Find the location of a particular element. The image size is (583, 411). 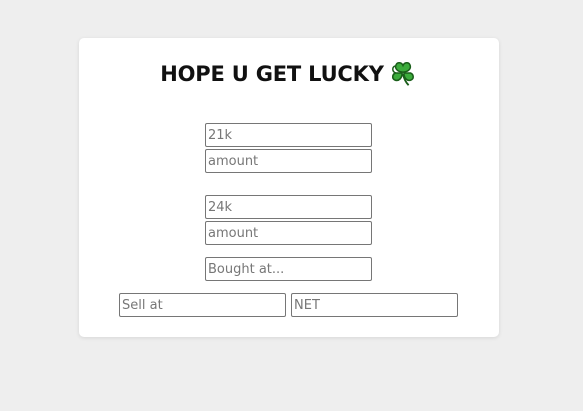

shamrock-icon is located at coordinates (402, 74).